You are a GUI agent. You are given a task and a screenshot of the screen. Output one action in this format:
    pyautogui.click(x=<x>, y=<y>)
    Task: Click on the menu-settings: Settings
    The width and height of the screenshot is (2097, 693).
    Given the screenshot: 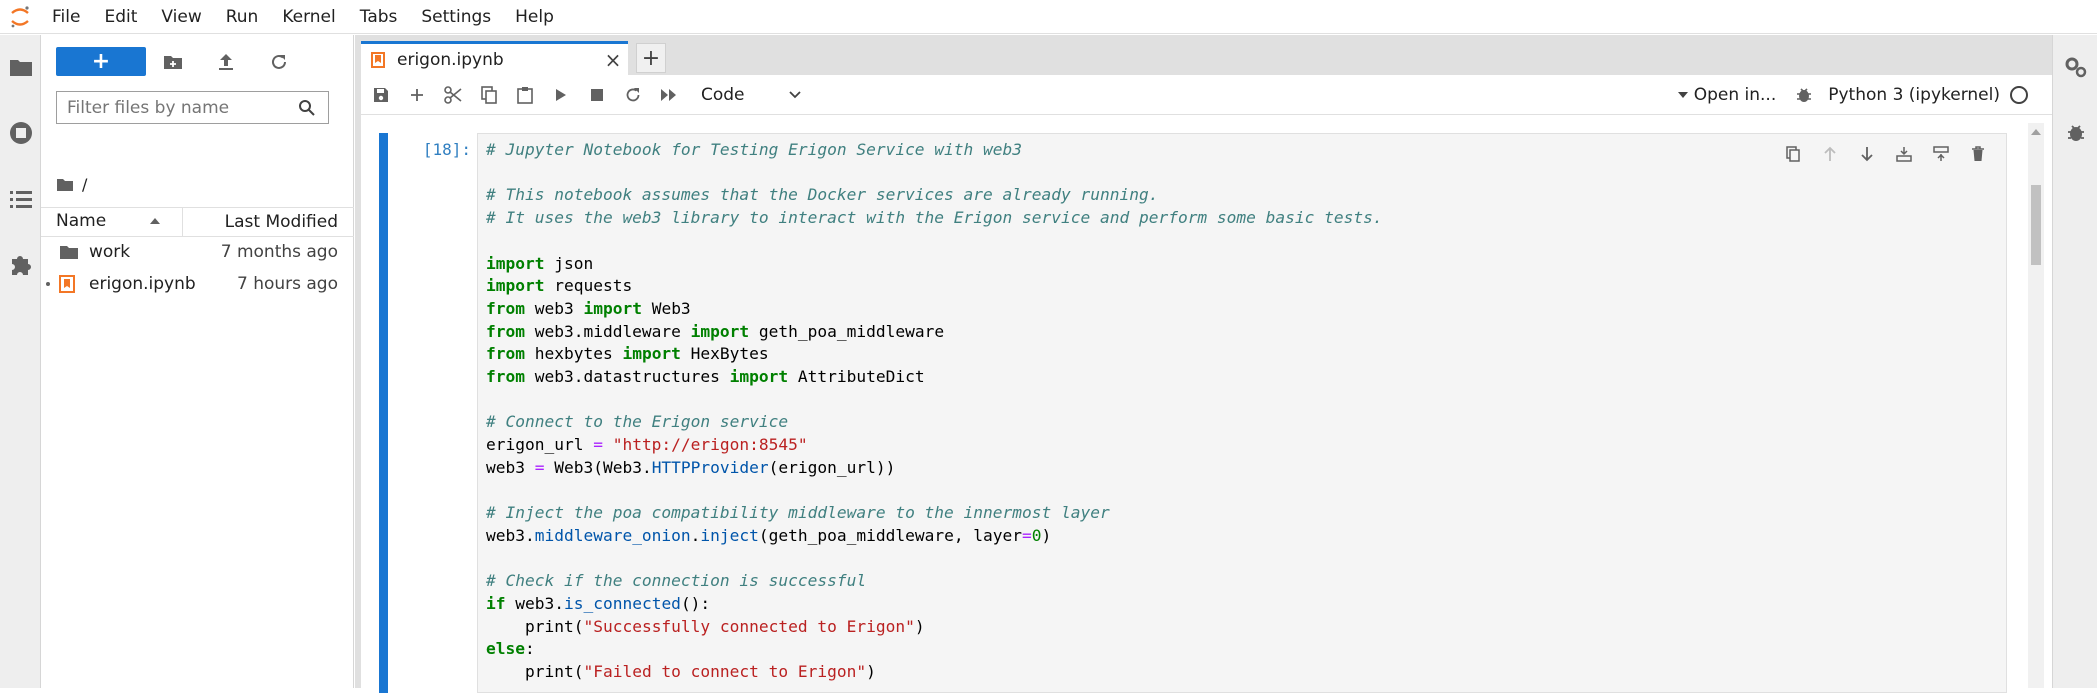 What is the action you would take?
    pyautogui.click(x=456, y=17)
    